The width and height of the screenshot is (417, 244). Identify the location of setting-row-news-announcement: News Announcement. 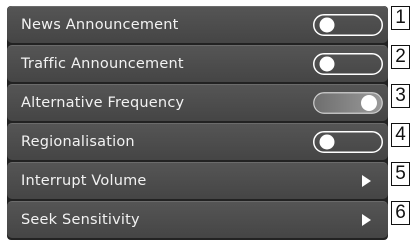
(197, 24).